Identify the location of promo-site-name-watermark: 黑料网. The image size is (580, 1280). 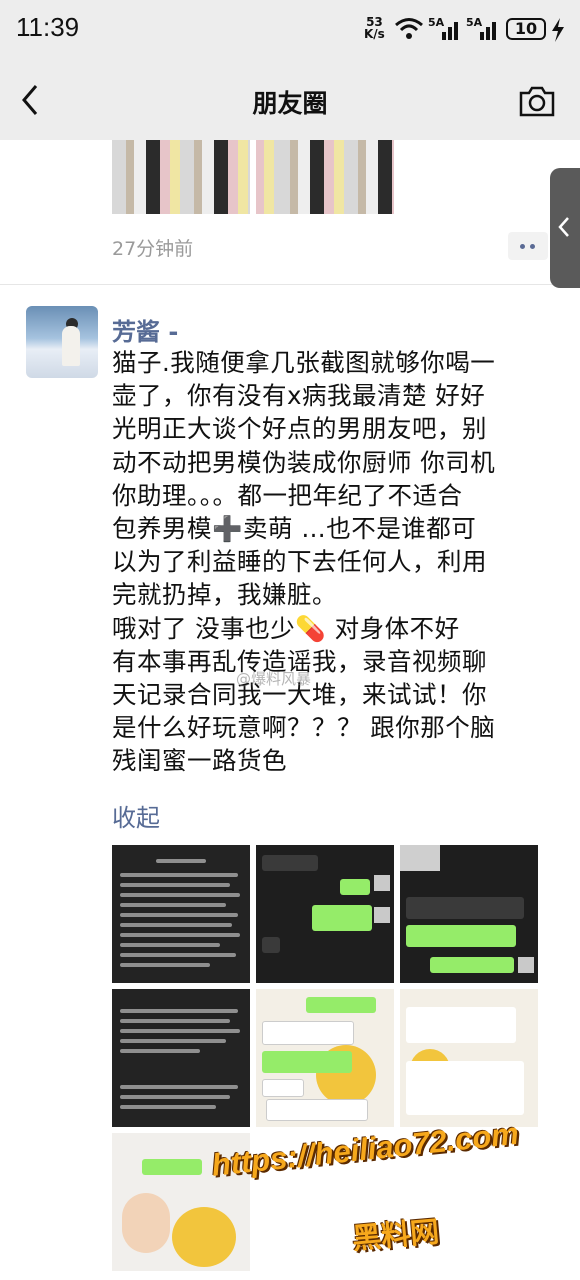
(395, 1235).